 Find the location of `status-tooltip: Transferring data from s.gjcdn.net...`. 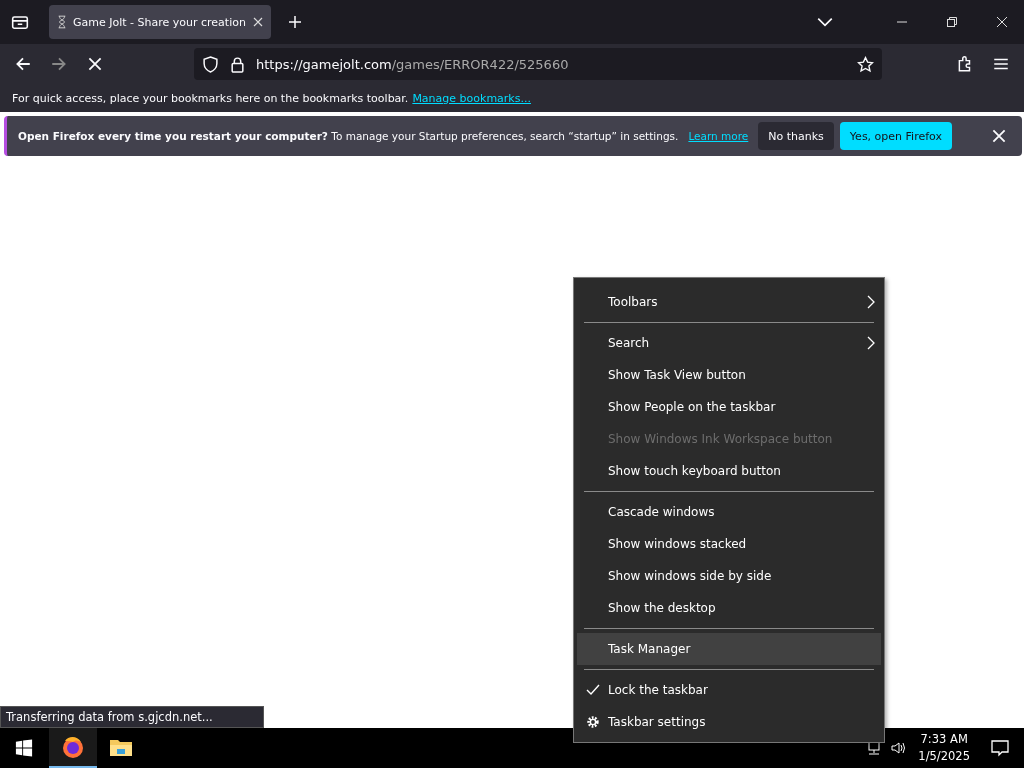

status-tooltip: Transferring data from s.gjcdn.net... is located at coordinates (132, 717).